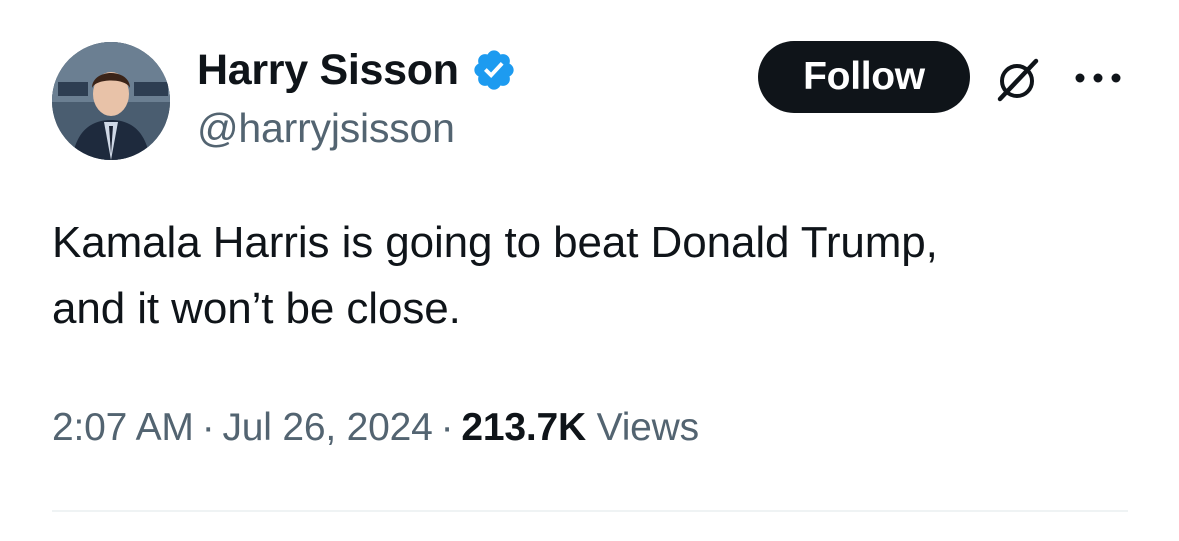  What do you see at coordinates (523, 427) in the screenshot?
I see `views-count: 213.7K` at bounding box center [523, 427].